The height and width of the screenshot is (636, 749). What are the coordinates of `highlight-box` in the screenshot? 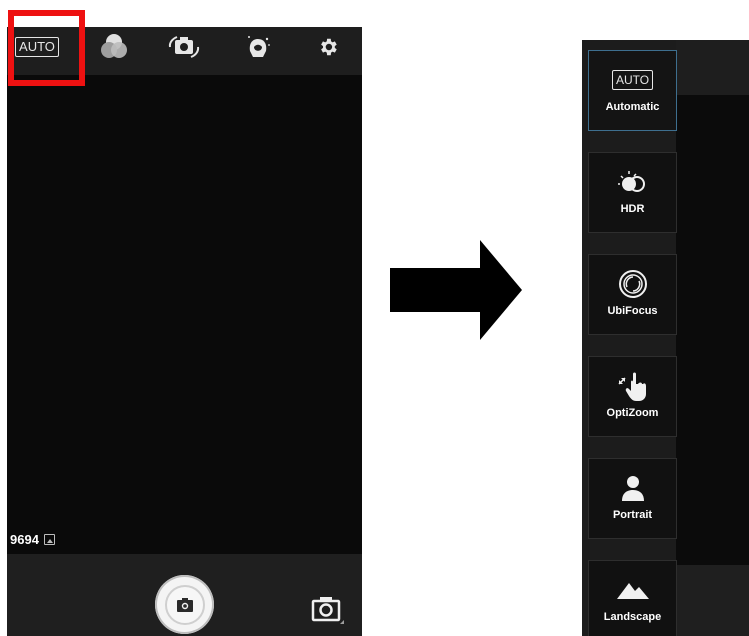 It's located at (46, 48).